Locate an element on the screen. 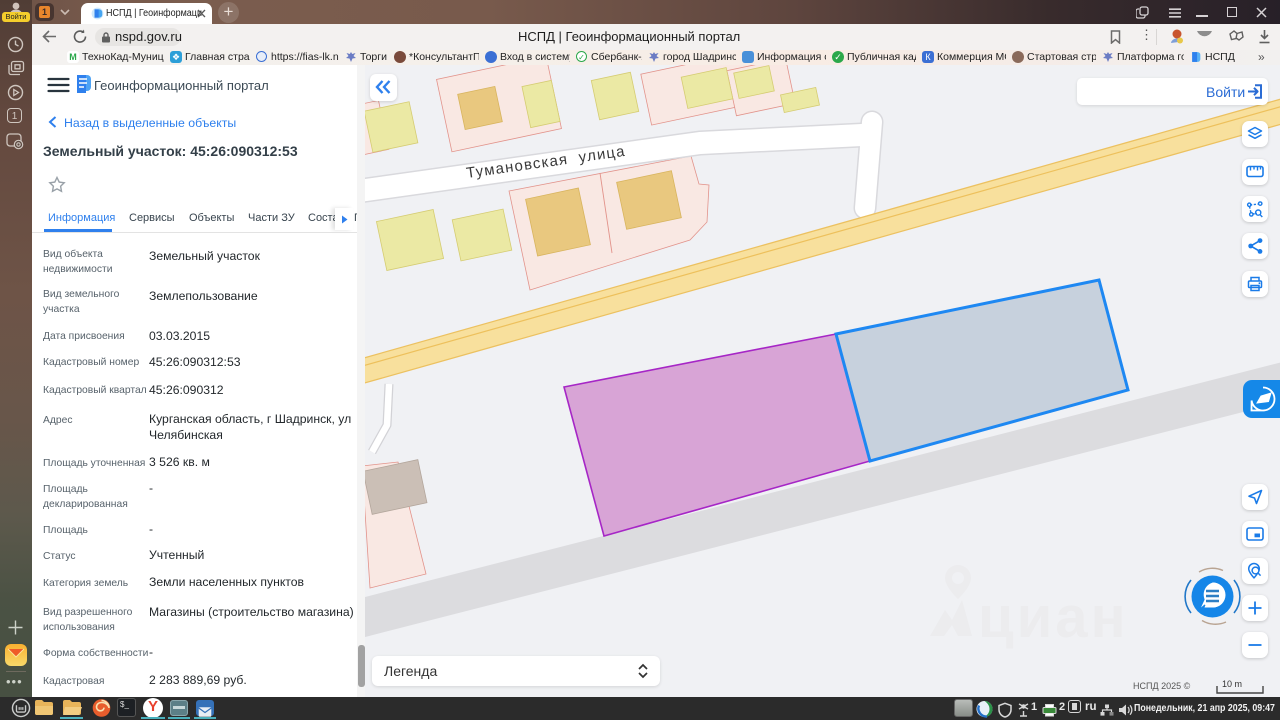  svg-text: циан is located at coordinates (1053, 617).